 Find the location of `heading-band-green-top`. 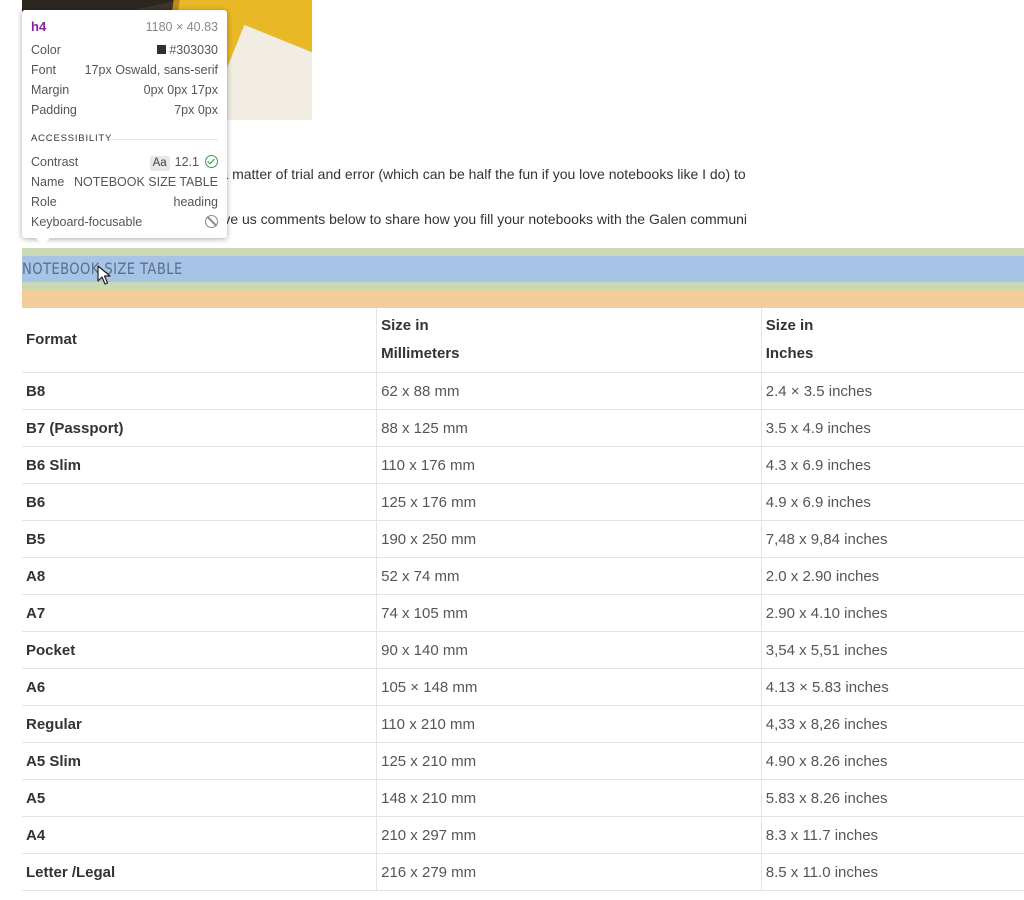

heading-band-green-top is located at coordinates (523, 252).